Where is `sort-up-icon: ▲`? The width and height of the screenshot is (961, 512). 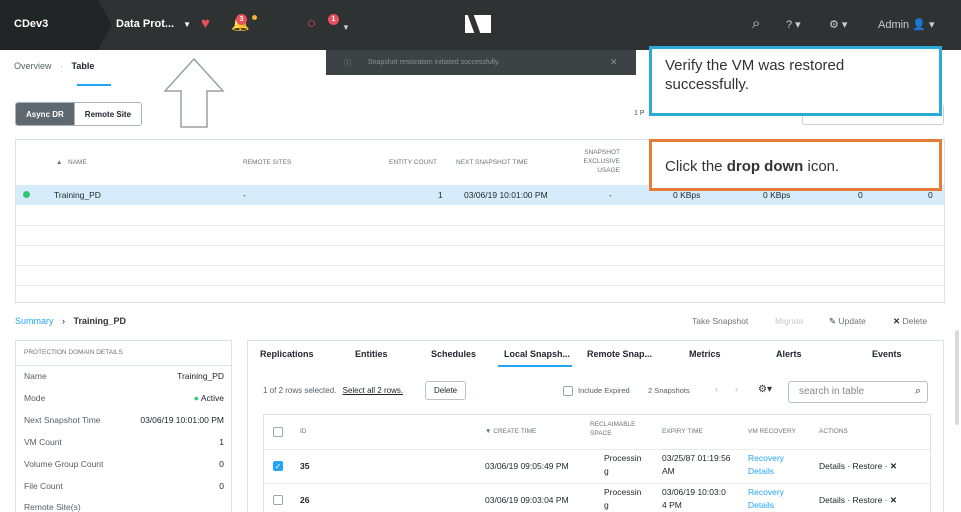 sort-up-icon: ▲ is located at coordinates (59, 162).